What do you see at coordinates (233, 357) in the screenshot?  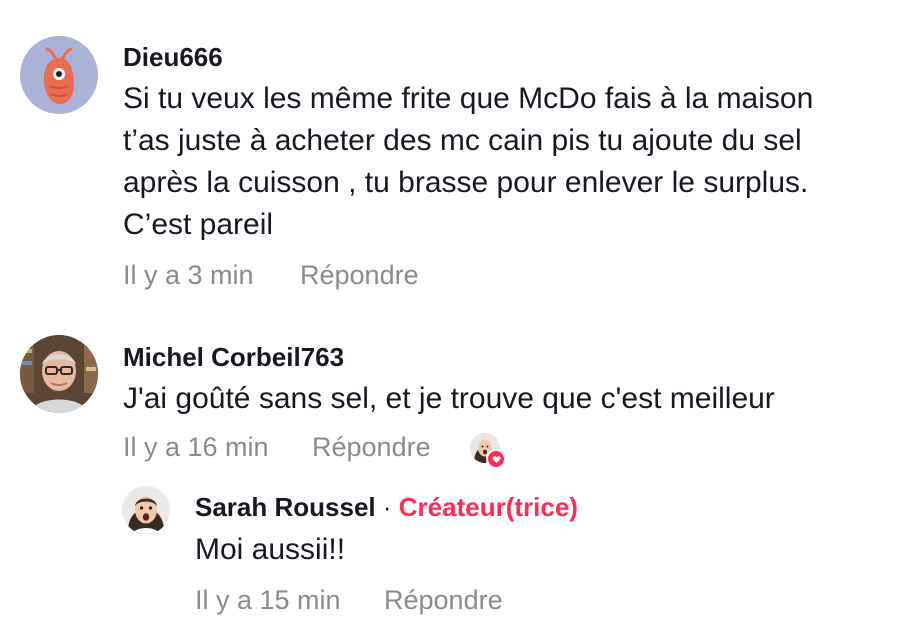 I see `comment-username: Michel Corbeil763` at bounding box center [233, 357].